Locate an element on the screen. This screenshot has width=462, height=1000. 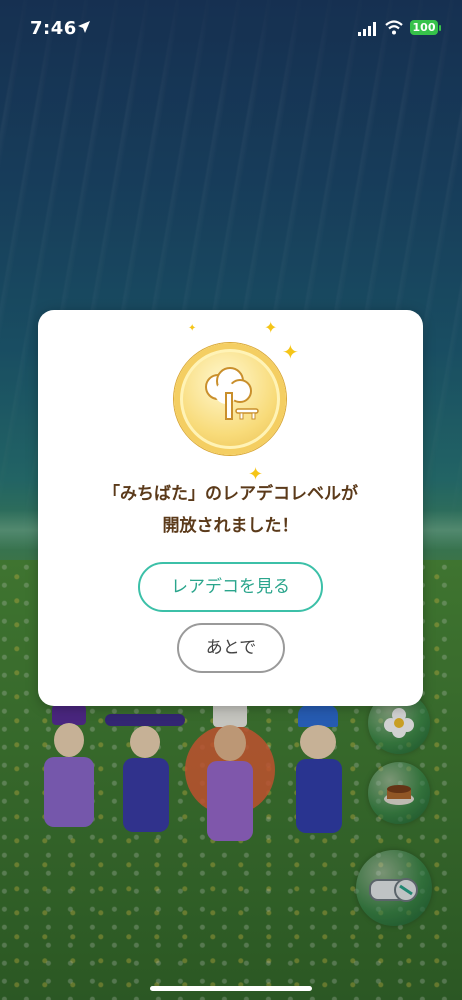
battery-cap is located at coordinates (440, 28).